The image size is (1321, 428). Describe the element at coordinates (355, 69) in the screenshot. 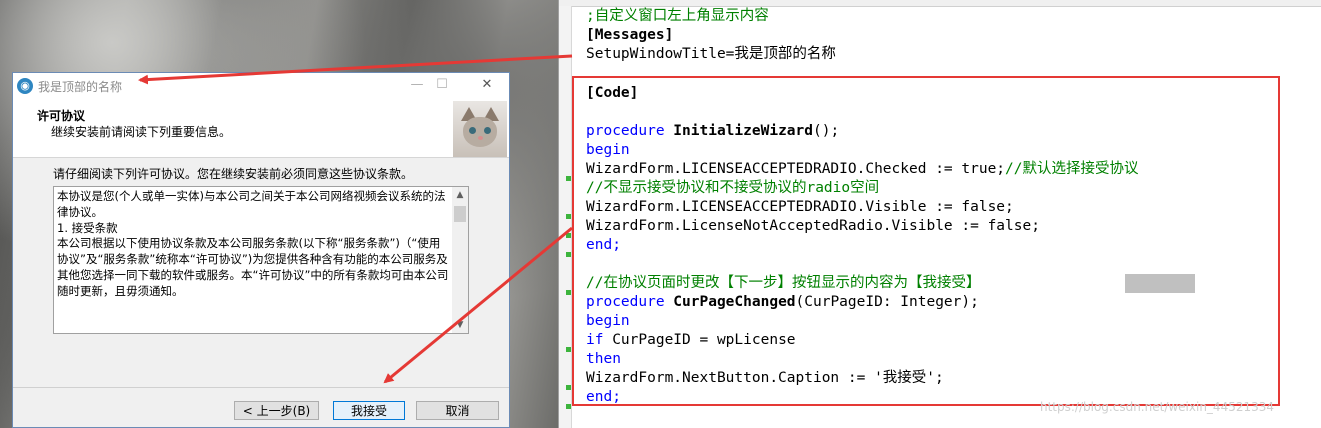

I see `arrow-to-title` at that location.